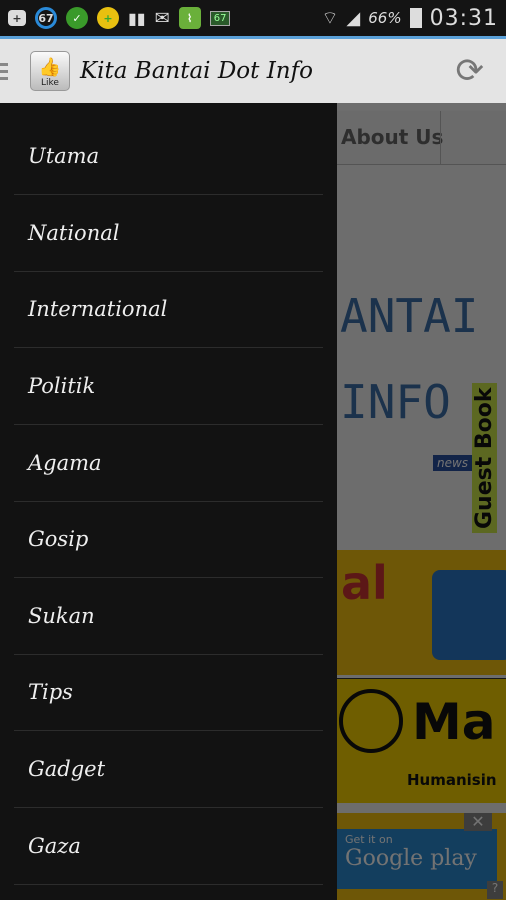 The width and height of the screenshot is (506, 900). What do you see at coordinates (50, 692) in the screenshot?
I see `drawer-item-label: Tips` at bounding box center [50, 692].